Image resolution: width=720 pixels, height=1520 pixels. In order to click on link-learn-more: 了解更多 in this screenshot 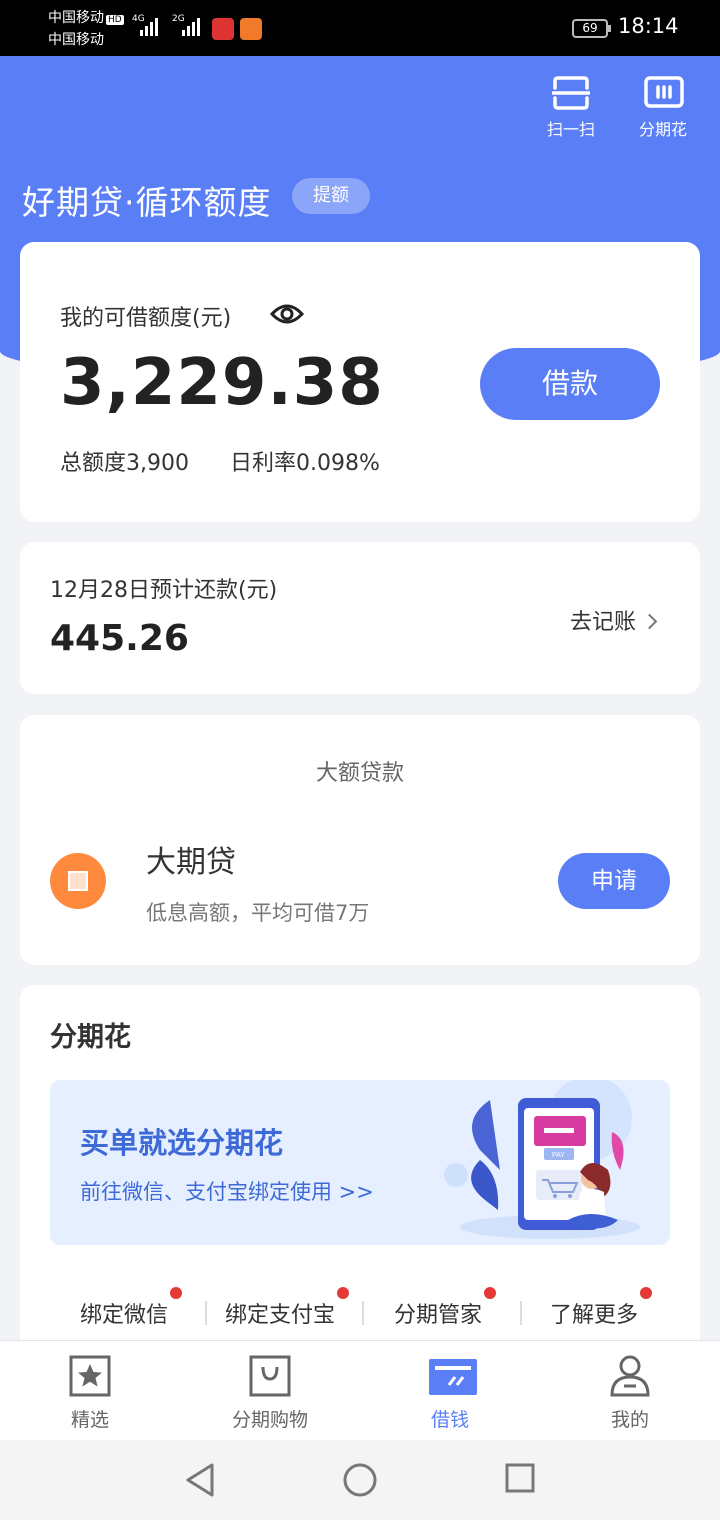, I will do `click(601, 1308)`.